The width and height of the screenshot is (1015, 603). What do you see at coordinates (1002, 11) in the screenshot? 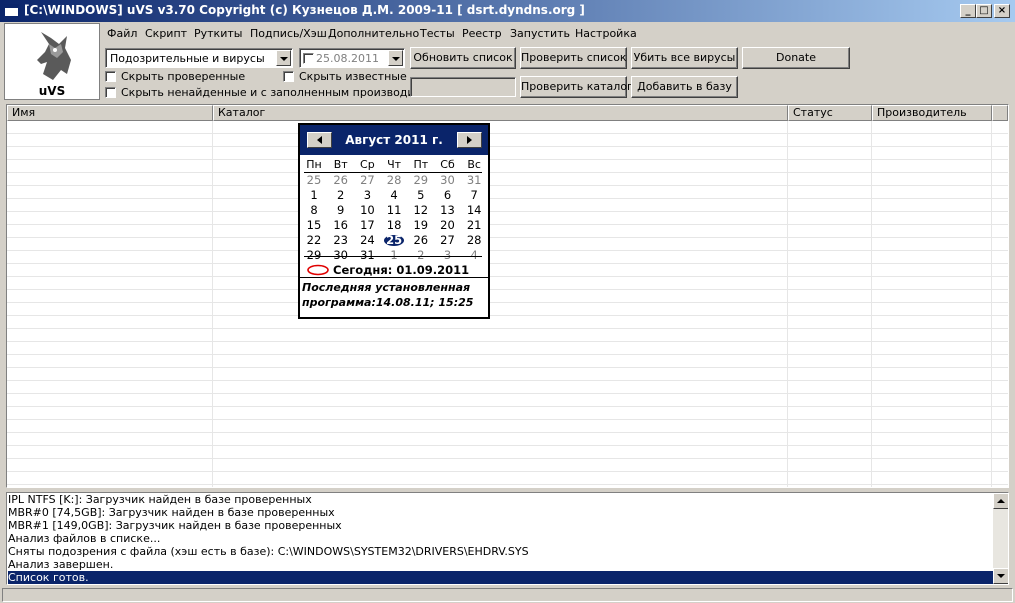
I see `close-button: ×` at bounding box center [1002, 11].